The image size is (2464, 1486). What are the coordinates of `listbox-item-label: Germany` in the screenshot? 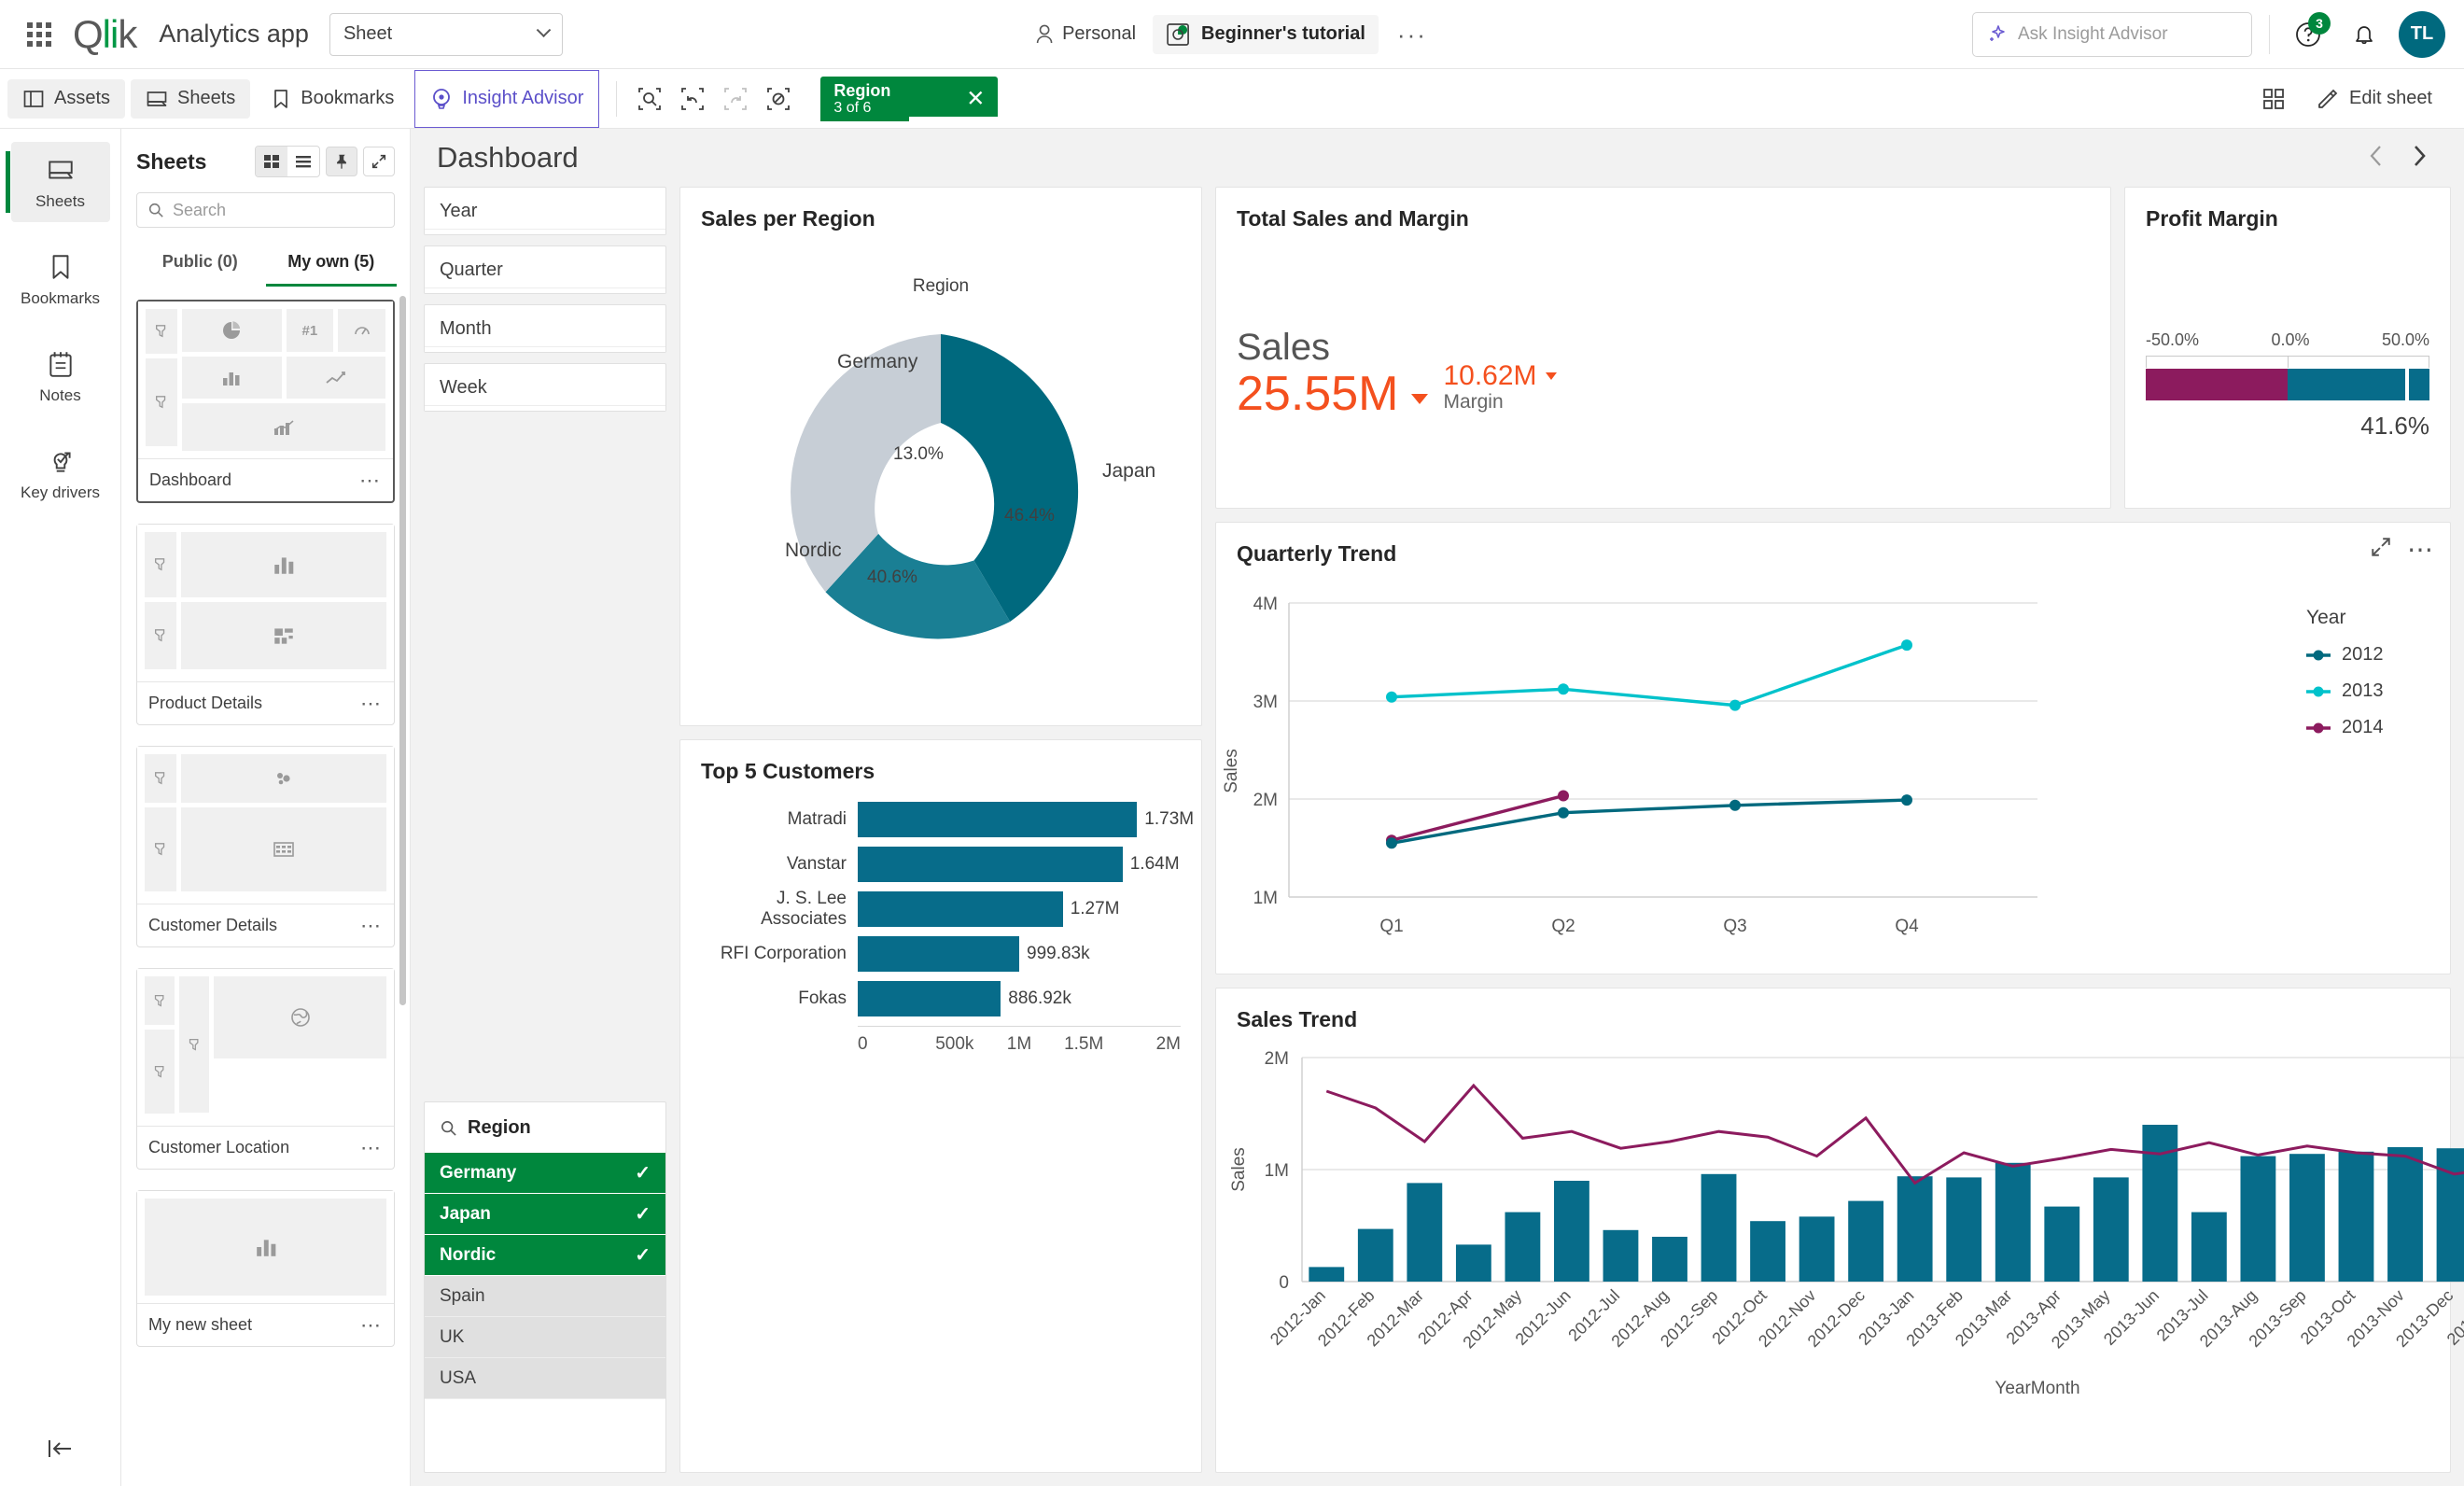 It's located at (478, 1172).